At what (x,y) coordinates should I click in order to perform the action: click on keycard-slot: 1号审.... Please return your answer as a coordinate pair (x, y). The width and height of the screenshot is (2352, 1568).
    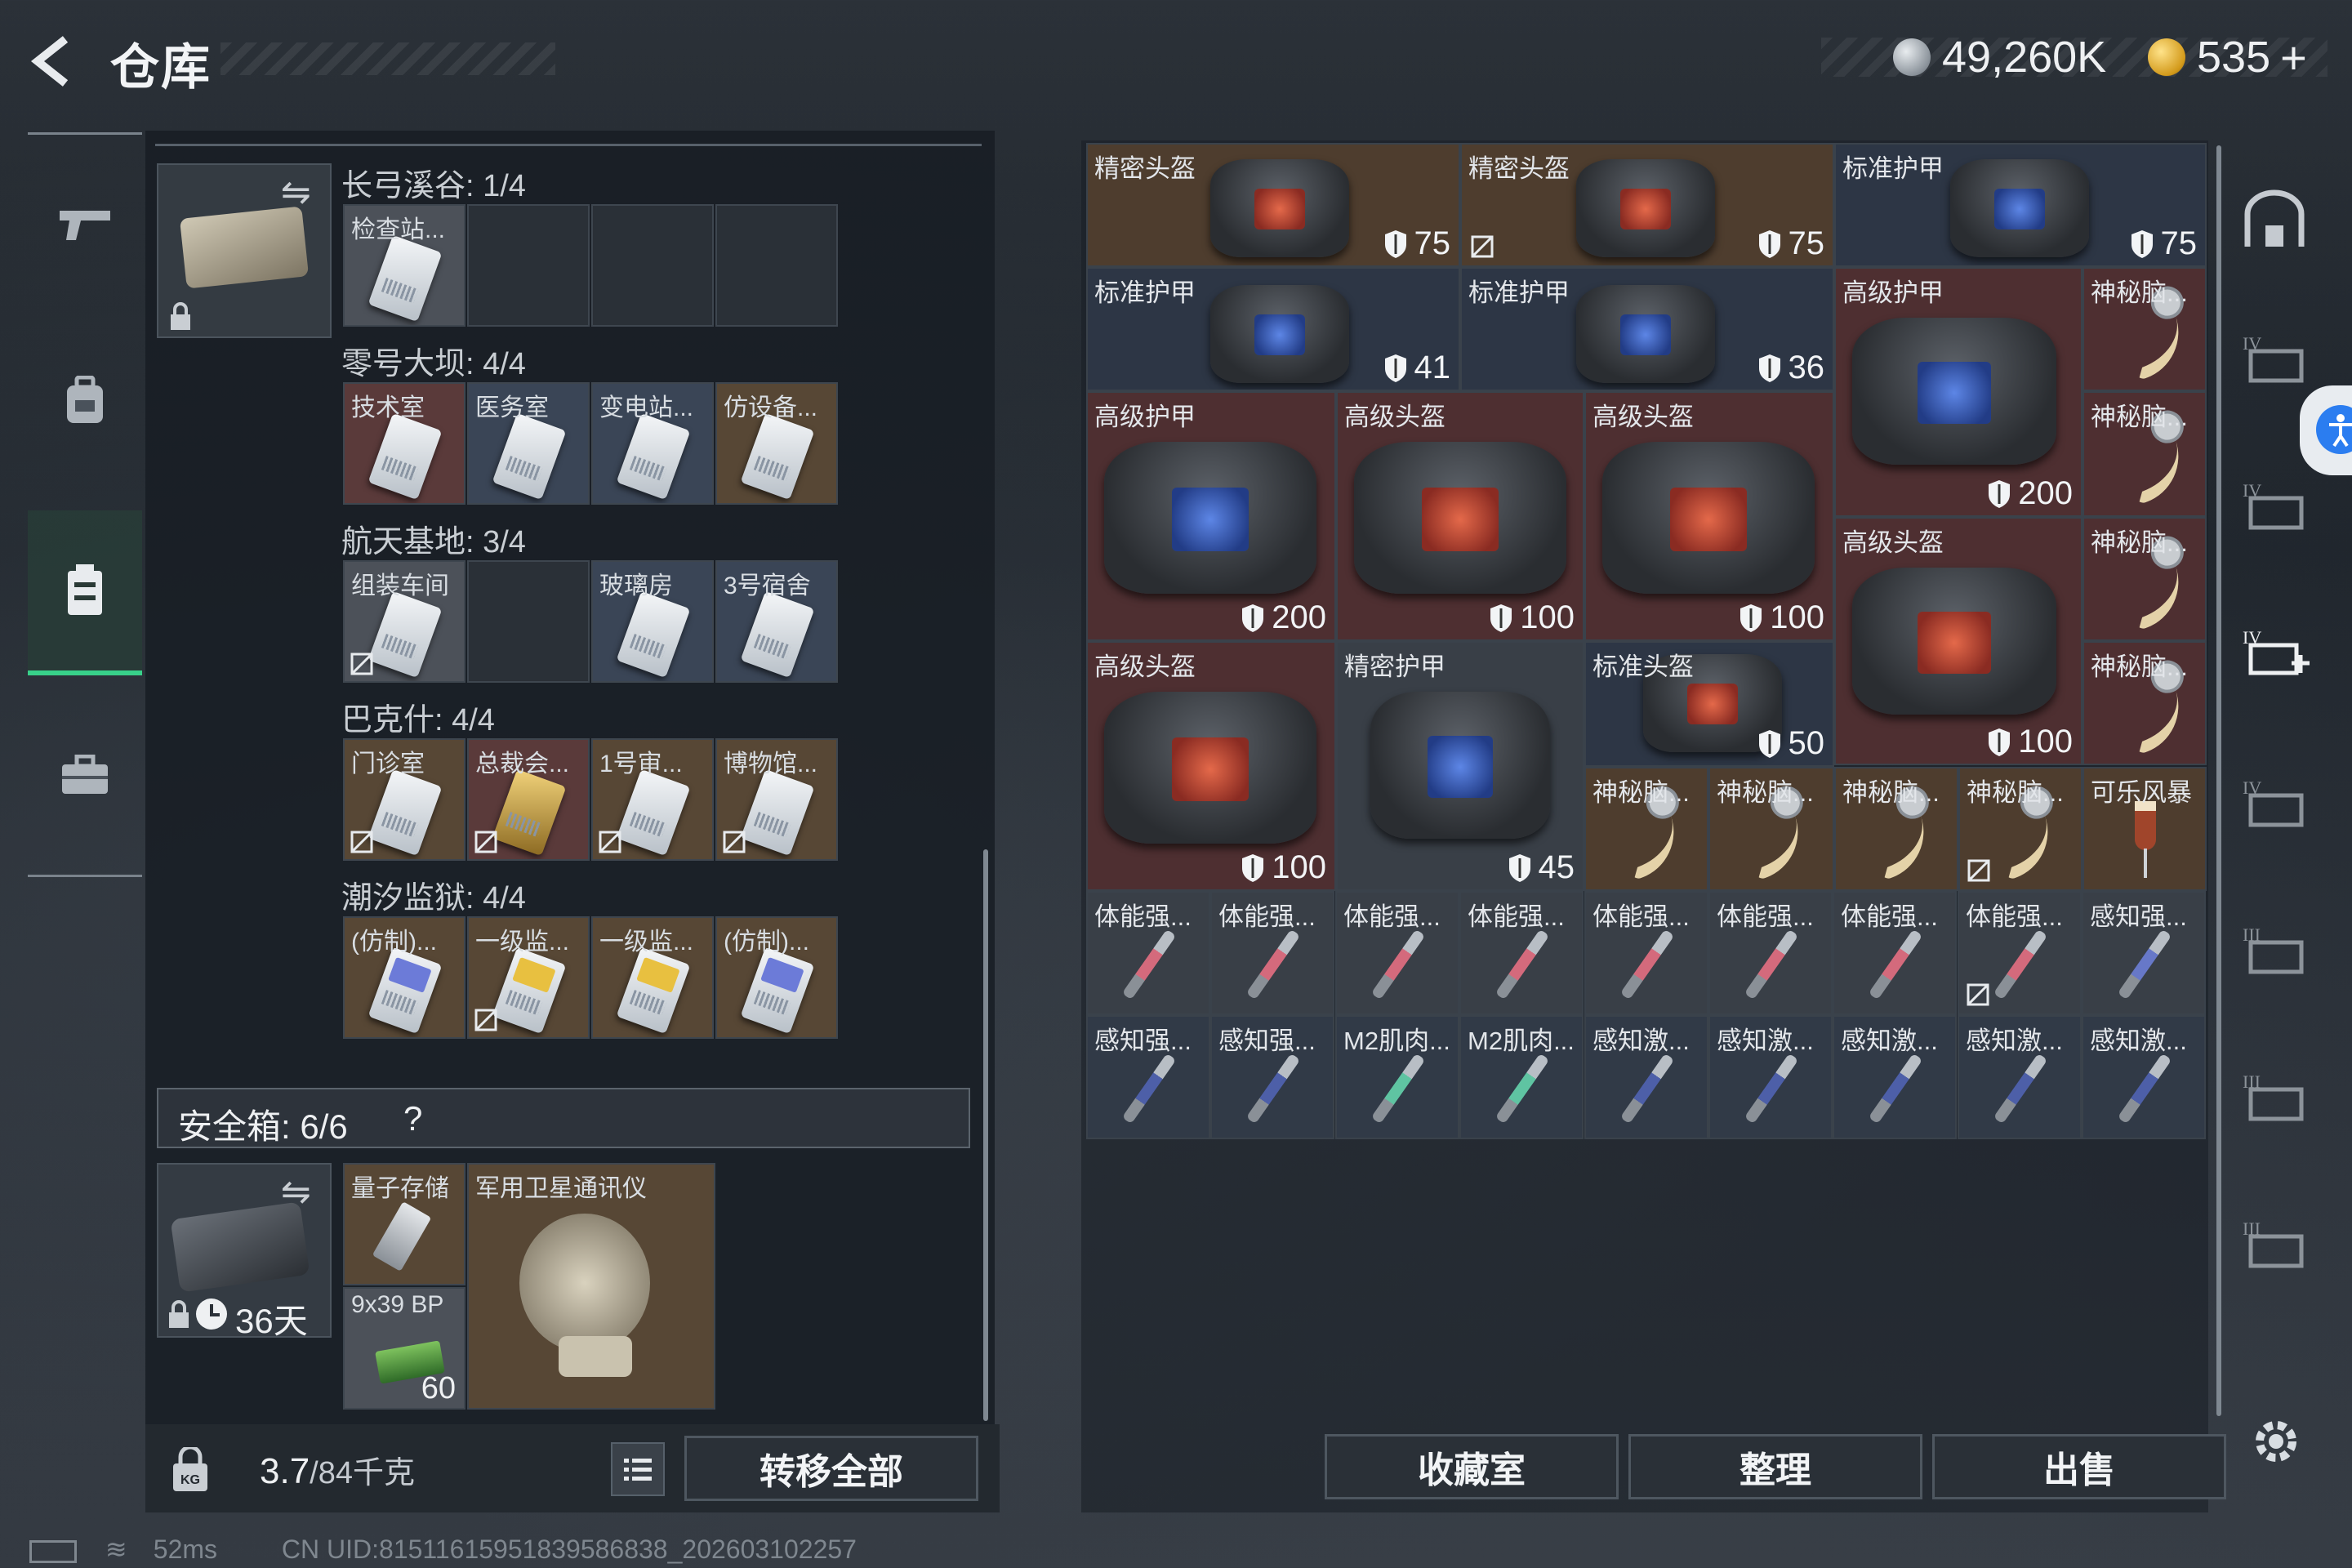
    Looking at the image, I should click on (652, 799).